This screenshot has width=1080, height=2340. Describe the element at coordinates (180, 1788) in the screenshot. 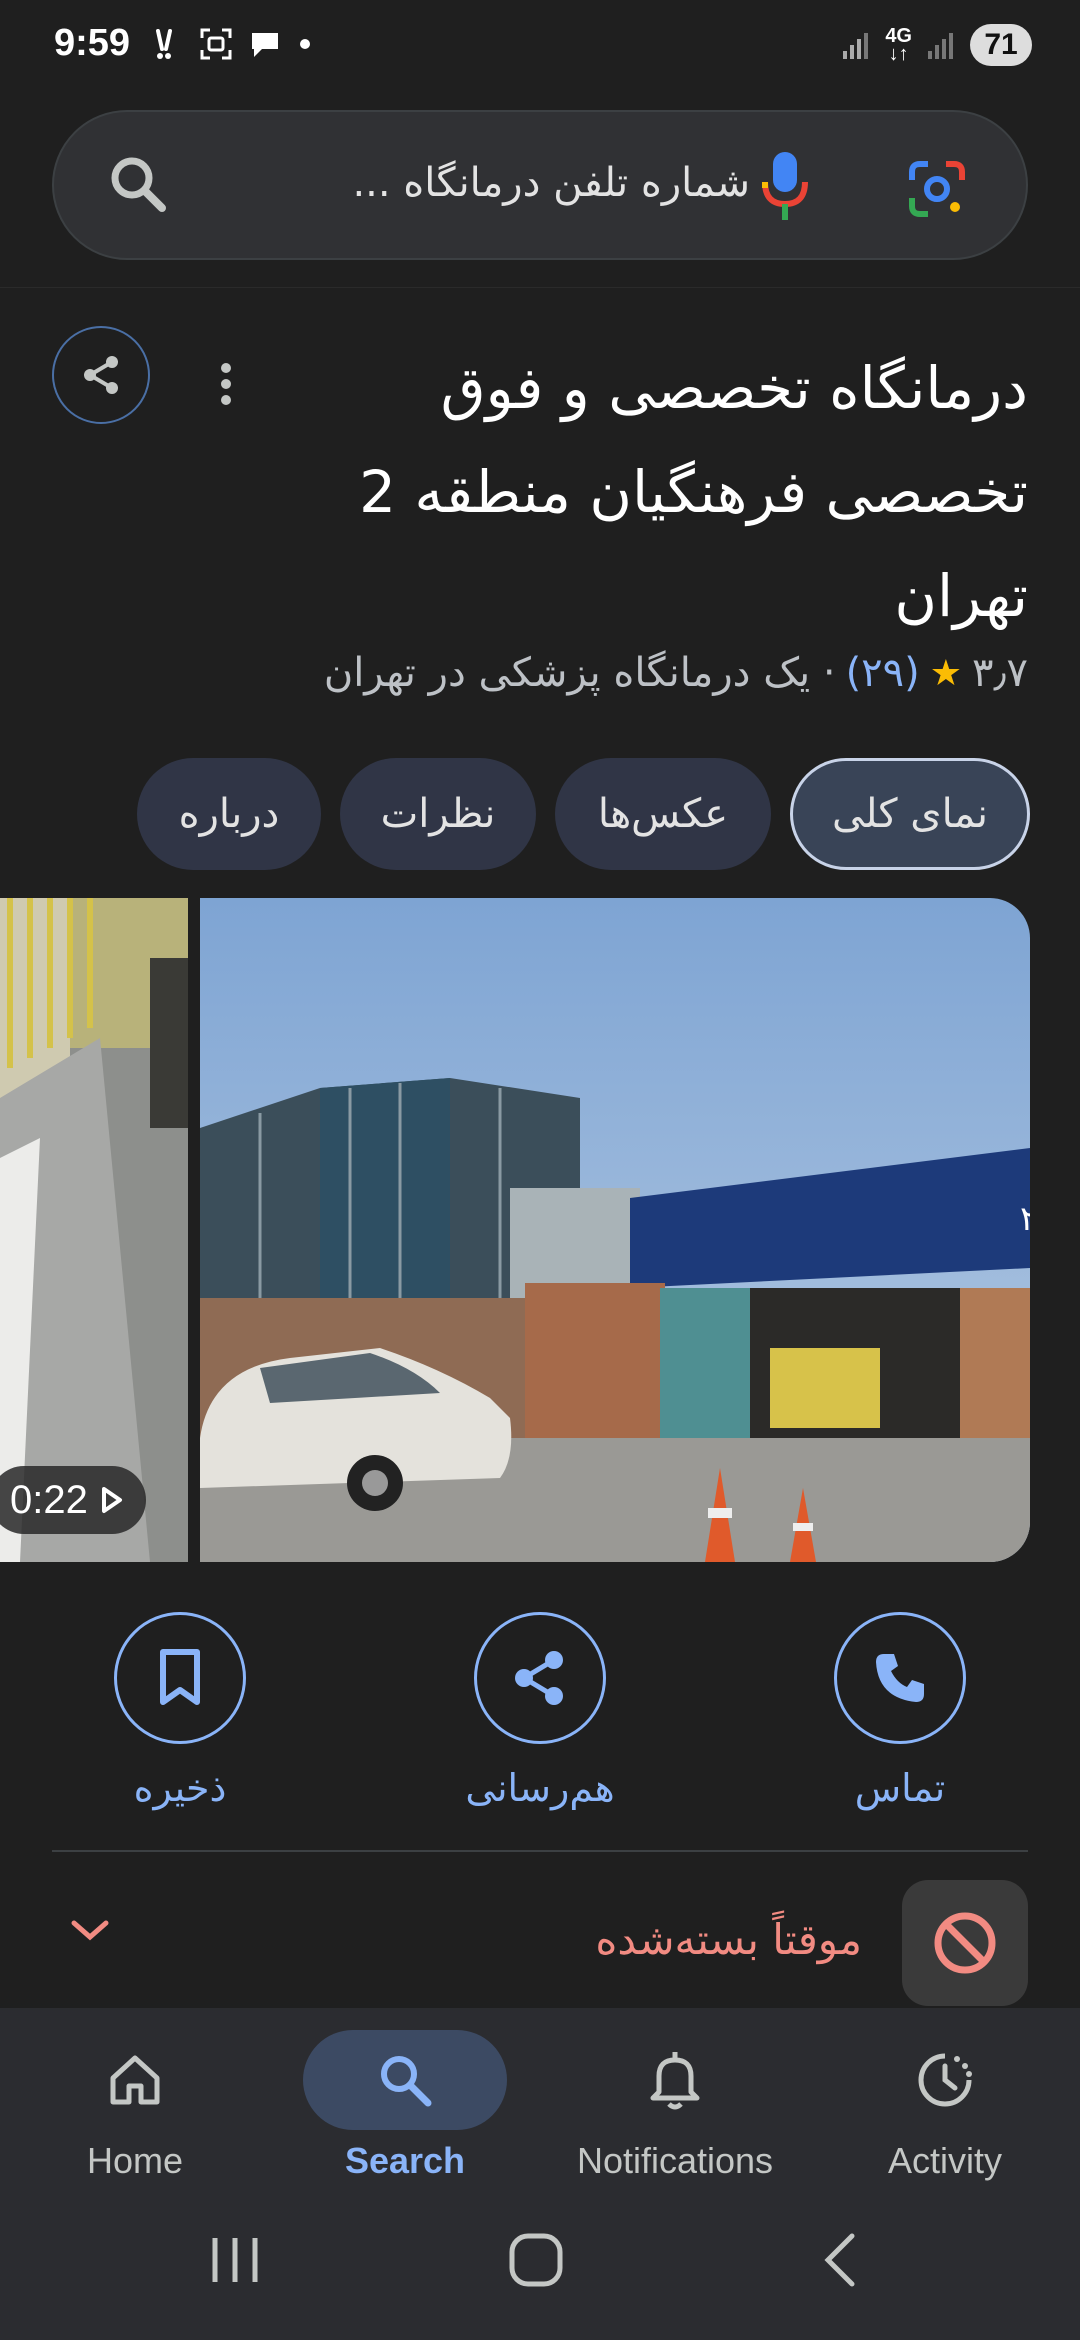

I see `save-label: ذخیره` at that location.